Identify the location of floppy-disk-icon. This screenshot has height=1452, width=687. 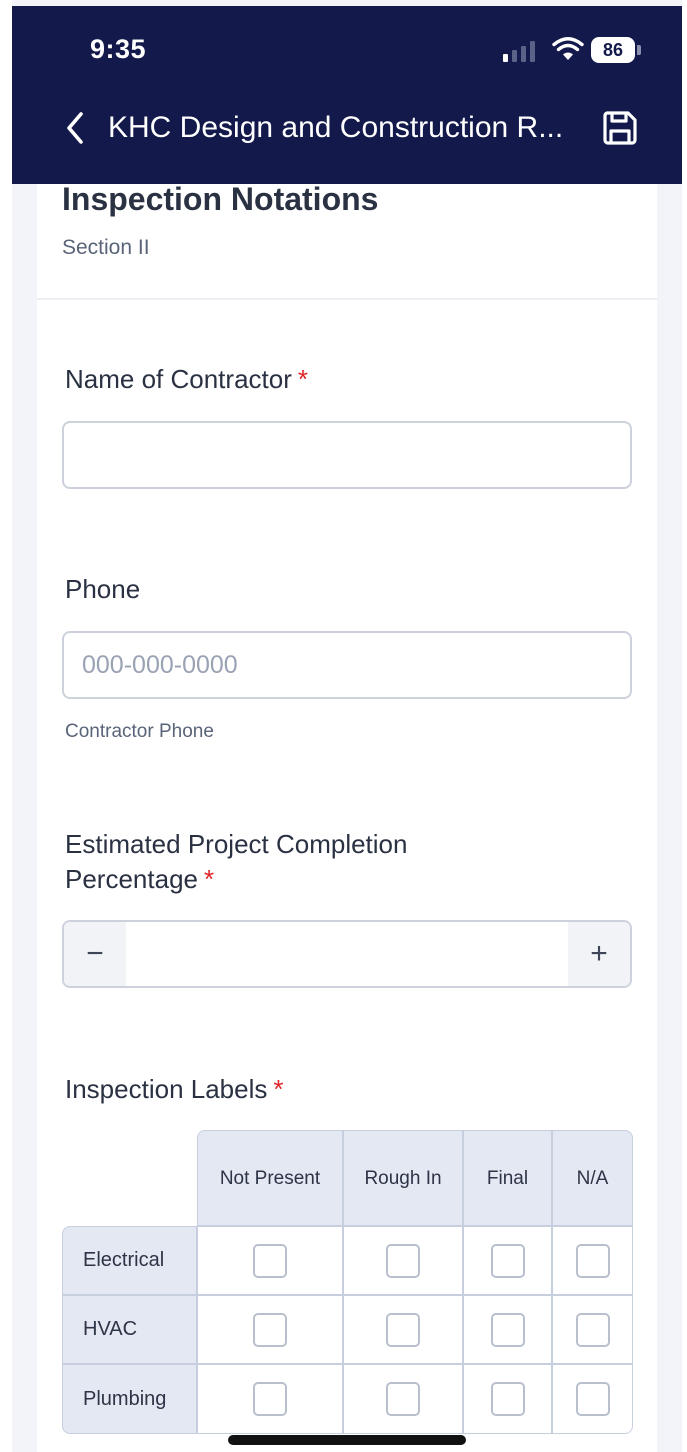
(620, 128).